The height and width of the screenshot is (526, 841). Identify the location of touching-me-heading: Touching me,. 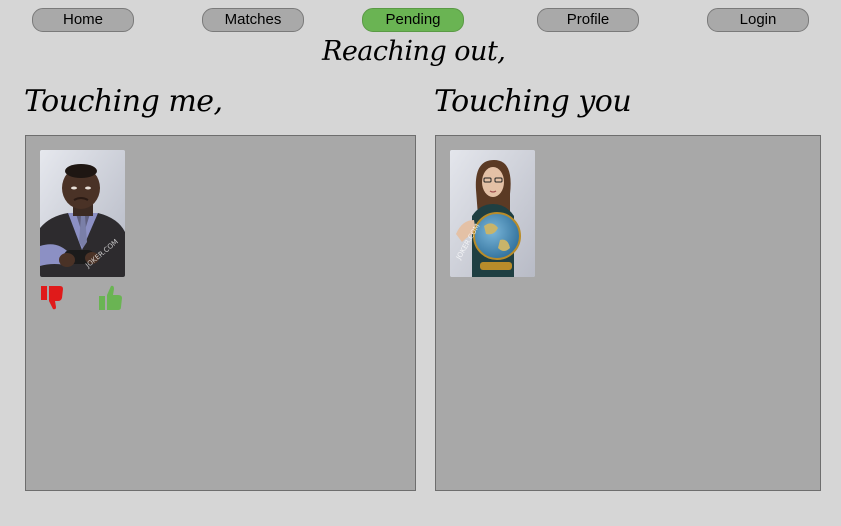
(123, 101).